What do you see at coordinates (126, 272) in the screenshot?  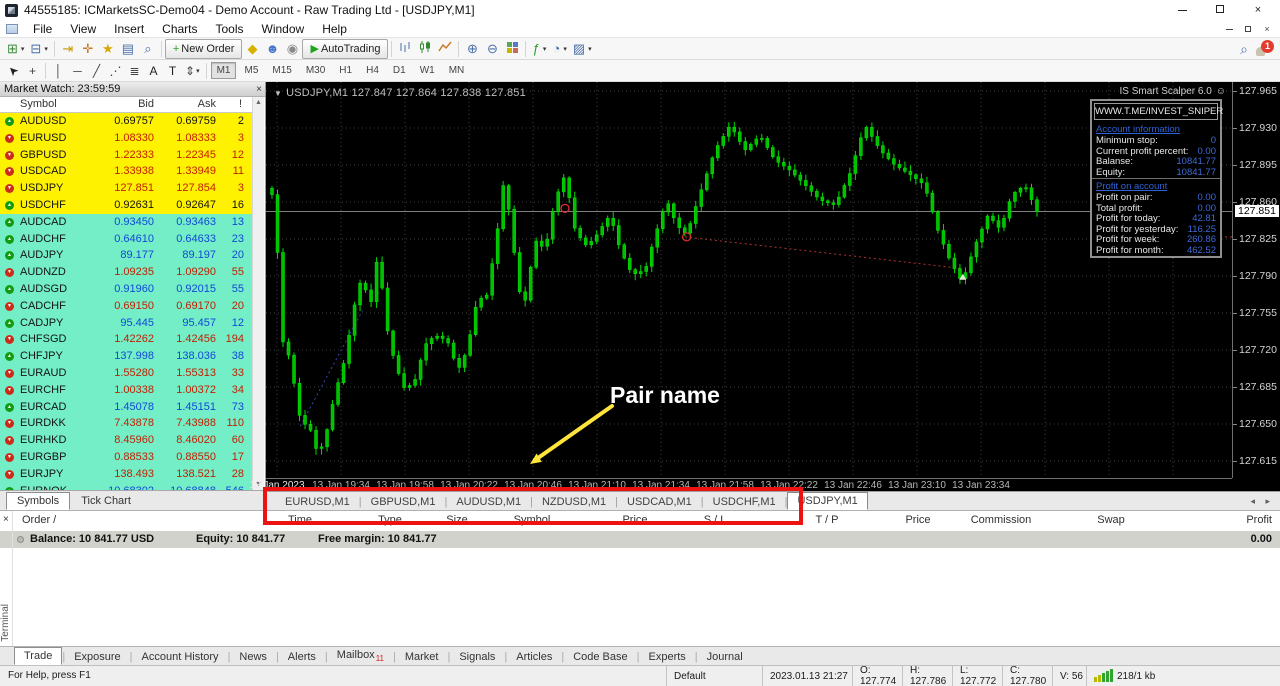 I see `market-watch-row-AUDNZD: ▼ AUDNZD 1.09235 1.09290 55` at bounding box center [126, 272].